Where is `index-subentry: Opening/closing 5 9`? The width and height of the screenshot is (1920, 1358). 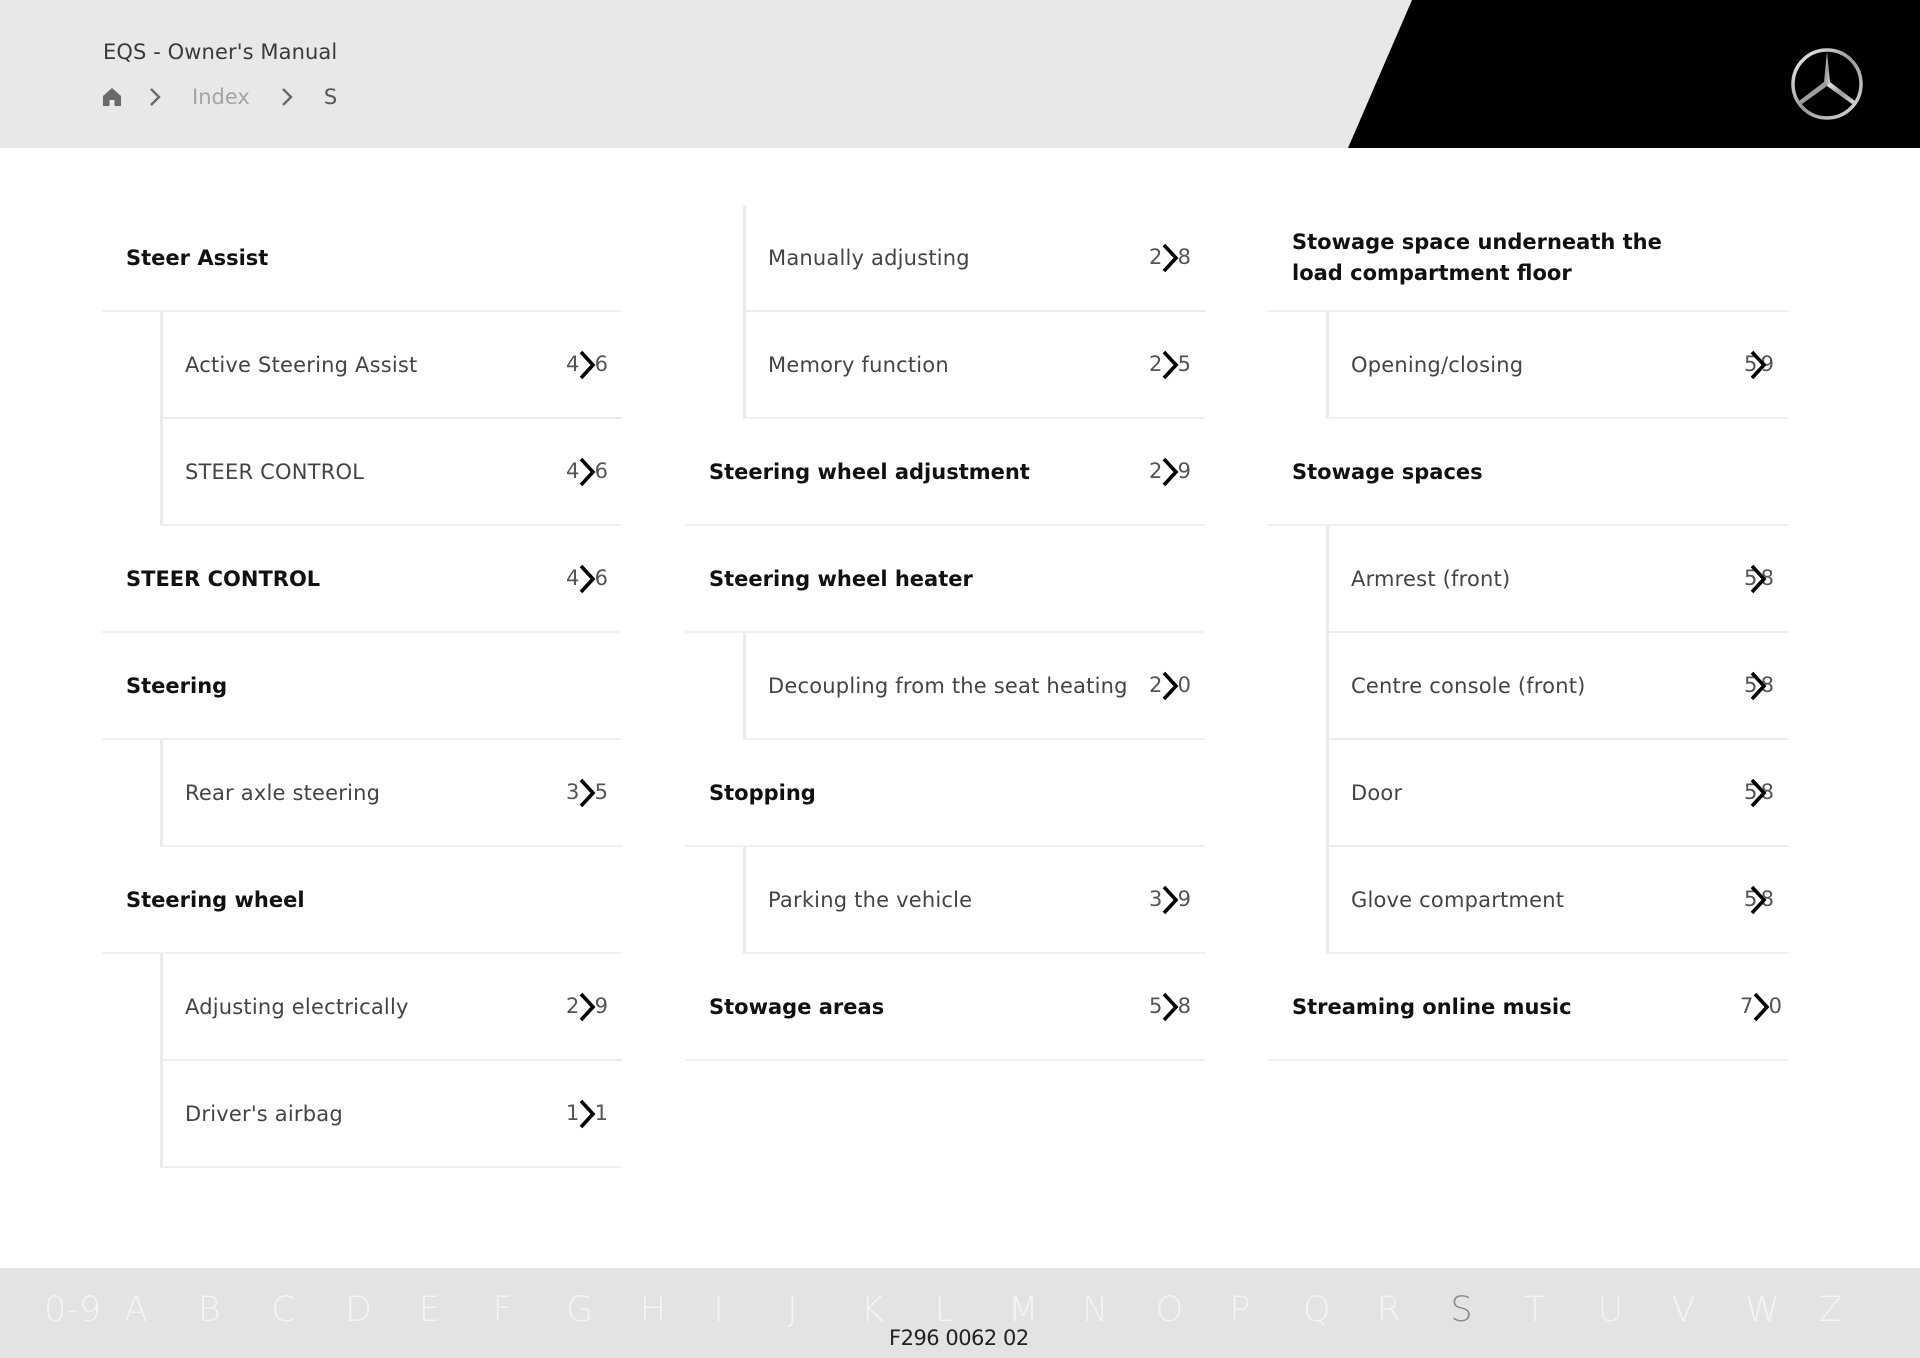 index-subentry: Opening/closing 5 9 is located at coordinates (1557, 365).